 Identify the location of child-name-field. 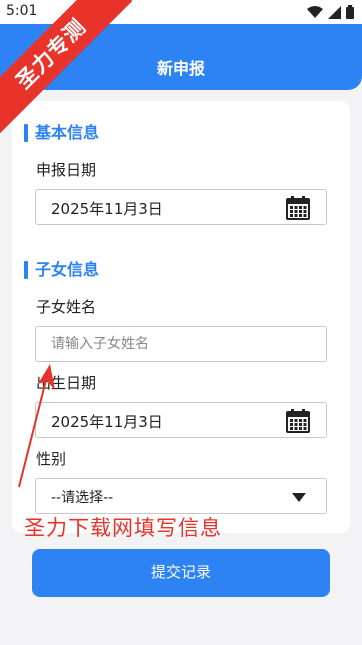
(181, 344).